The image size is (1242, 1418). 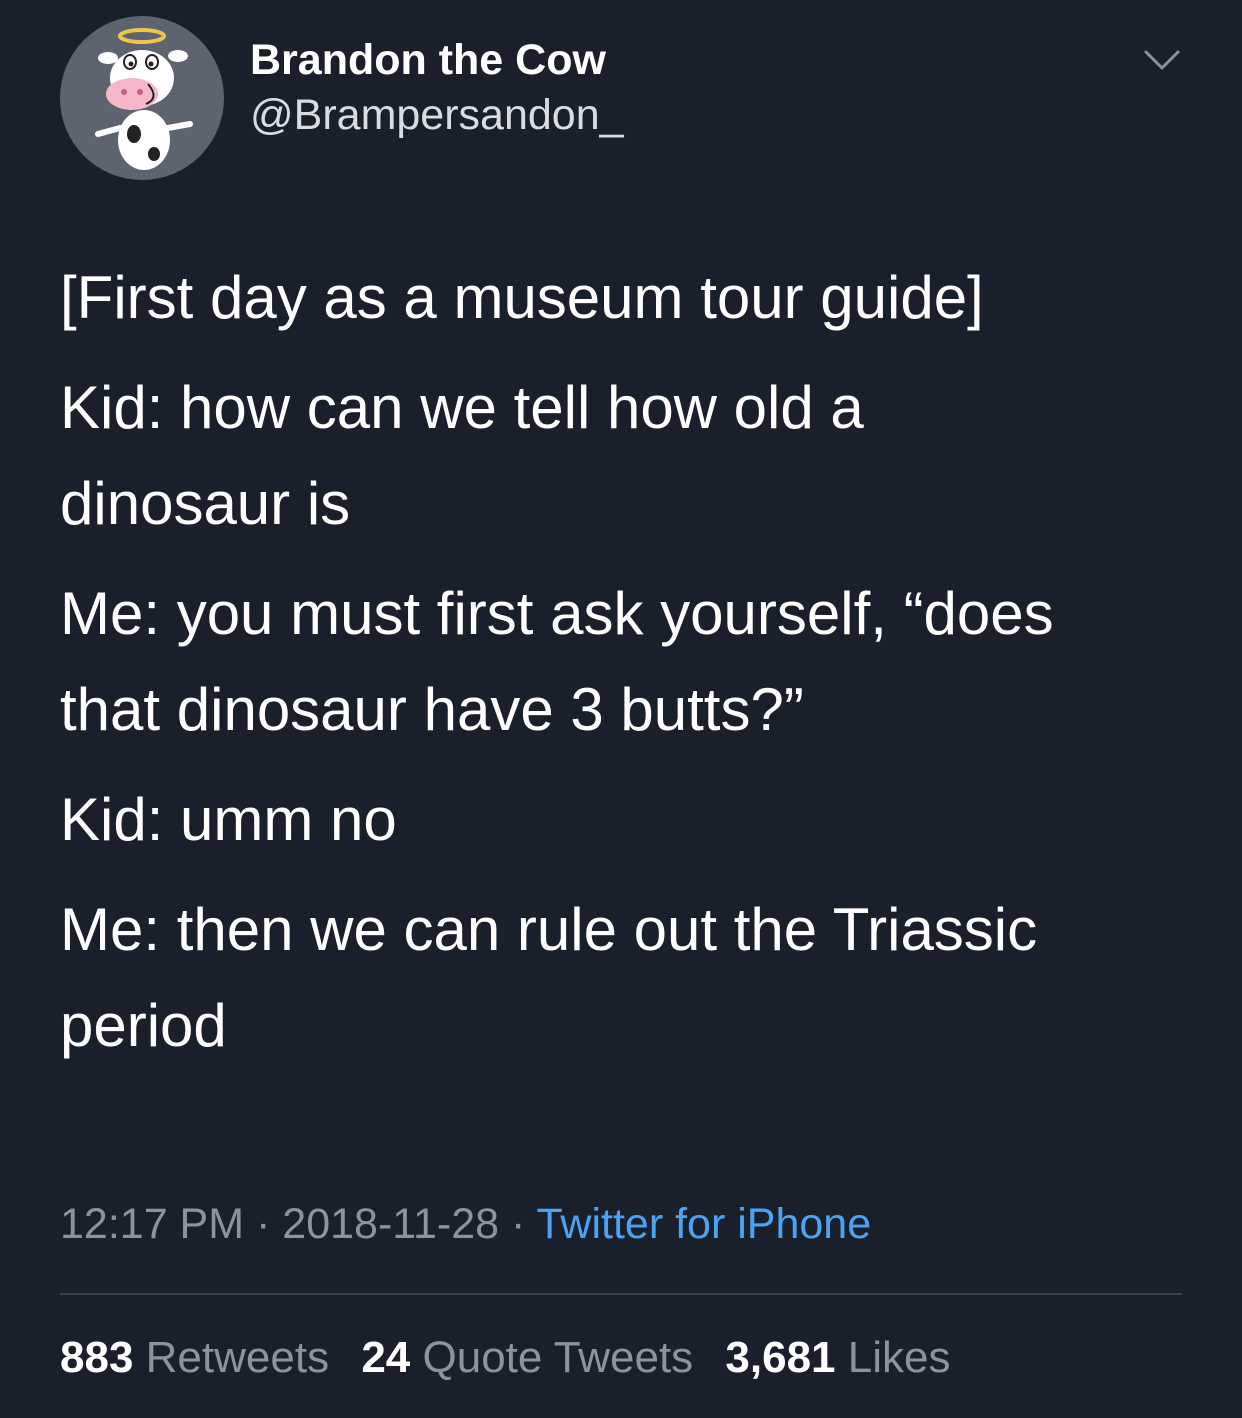 I want to click on user-handle: @Brampersandon_, so click(x=437, y=115).